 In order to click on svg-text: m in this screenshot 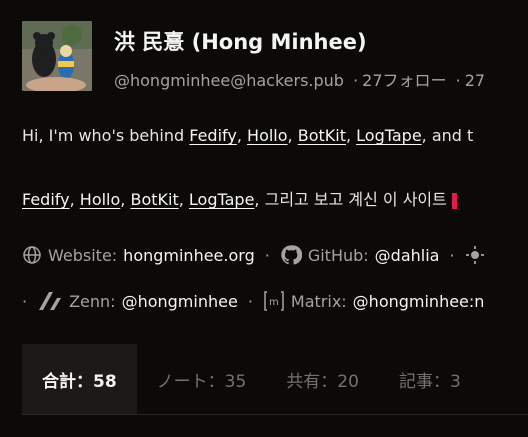, I will do `click(274, 302)`.